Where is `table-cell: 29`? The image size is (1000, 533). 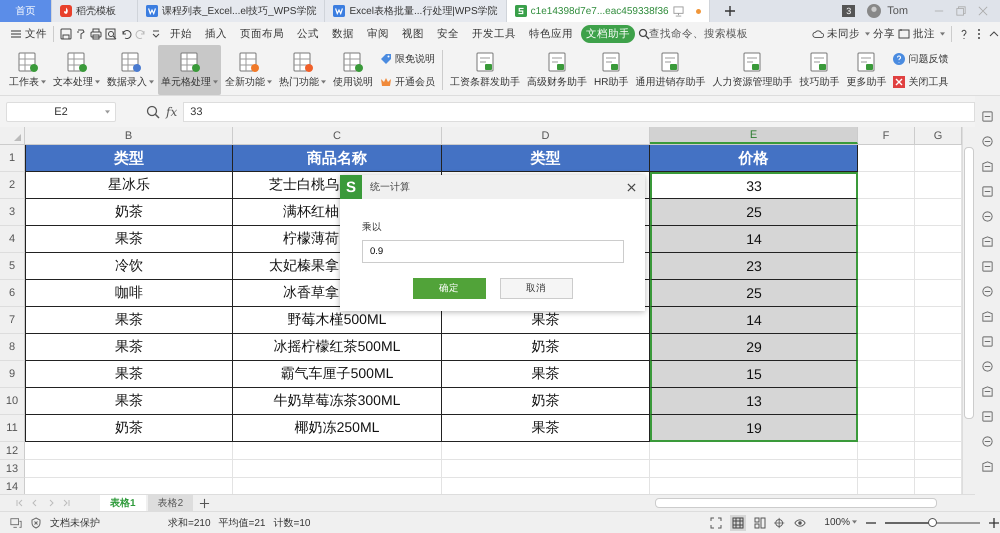 table-cell: 29 is located at coordinates (754, 347).